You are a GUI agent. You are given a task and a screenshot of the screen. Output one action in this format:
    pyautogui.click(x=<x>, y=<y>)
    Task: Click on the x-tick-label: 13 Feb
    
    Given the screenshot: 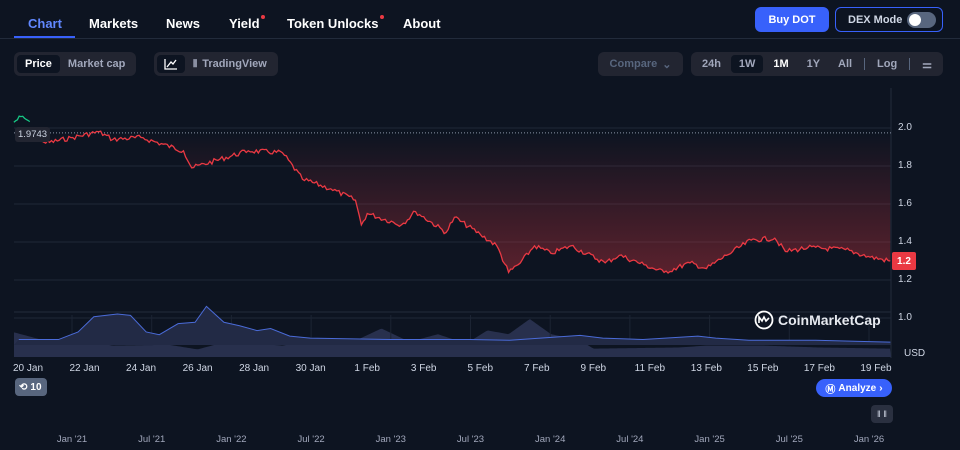 What is the action you would take?
    pyautogui.click(x=706, y=368)
    